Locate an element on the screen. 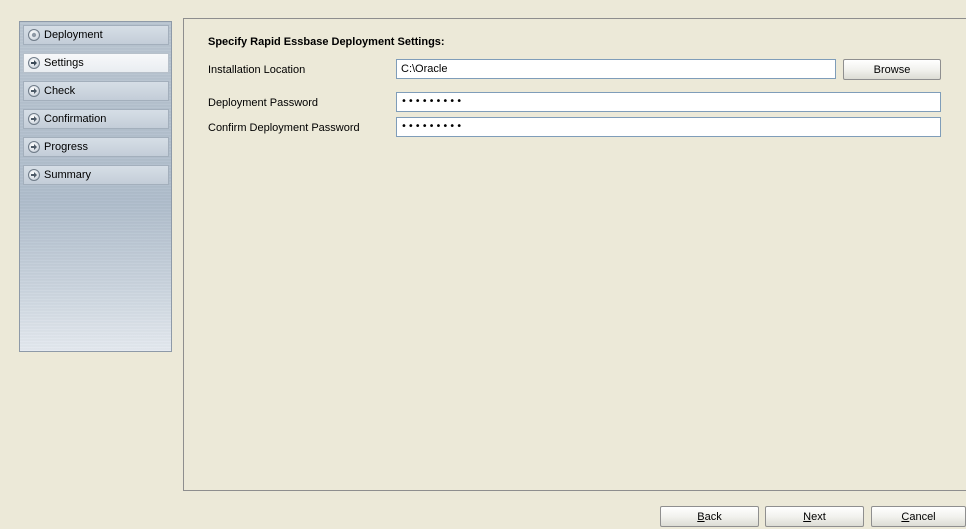 Image resolution: width=966 pixels, height=529 pixels. step-complete-icon is located at coordinates (34, 35).